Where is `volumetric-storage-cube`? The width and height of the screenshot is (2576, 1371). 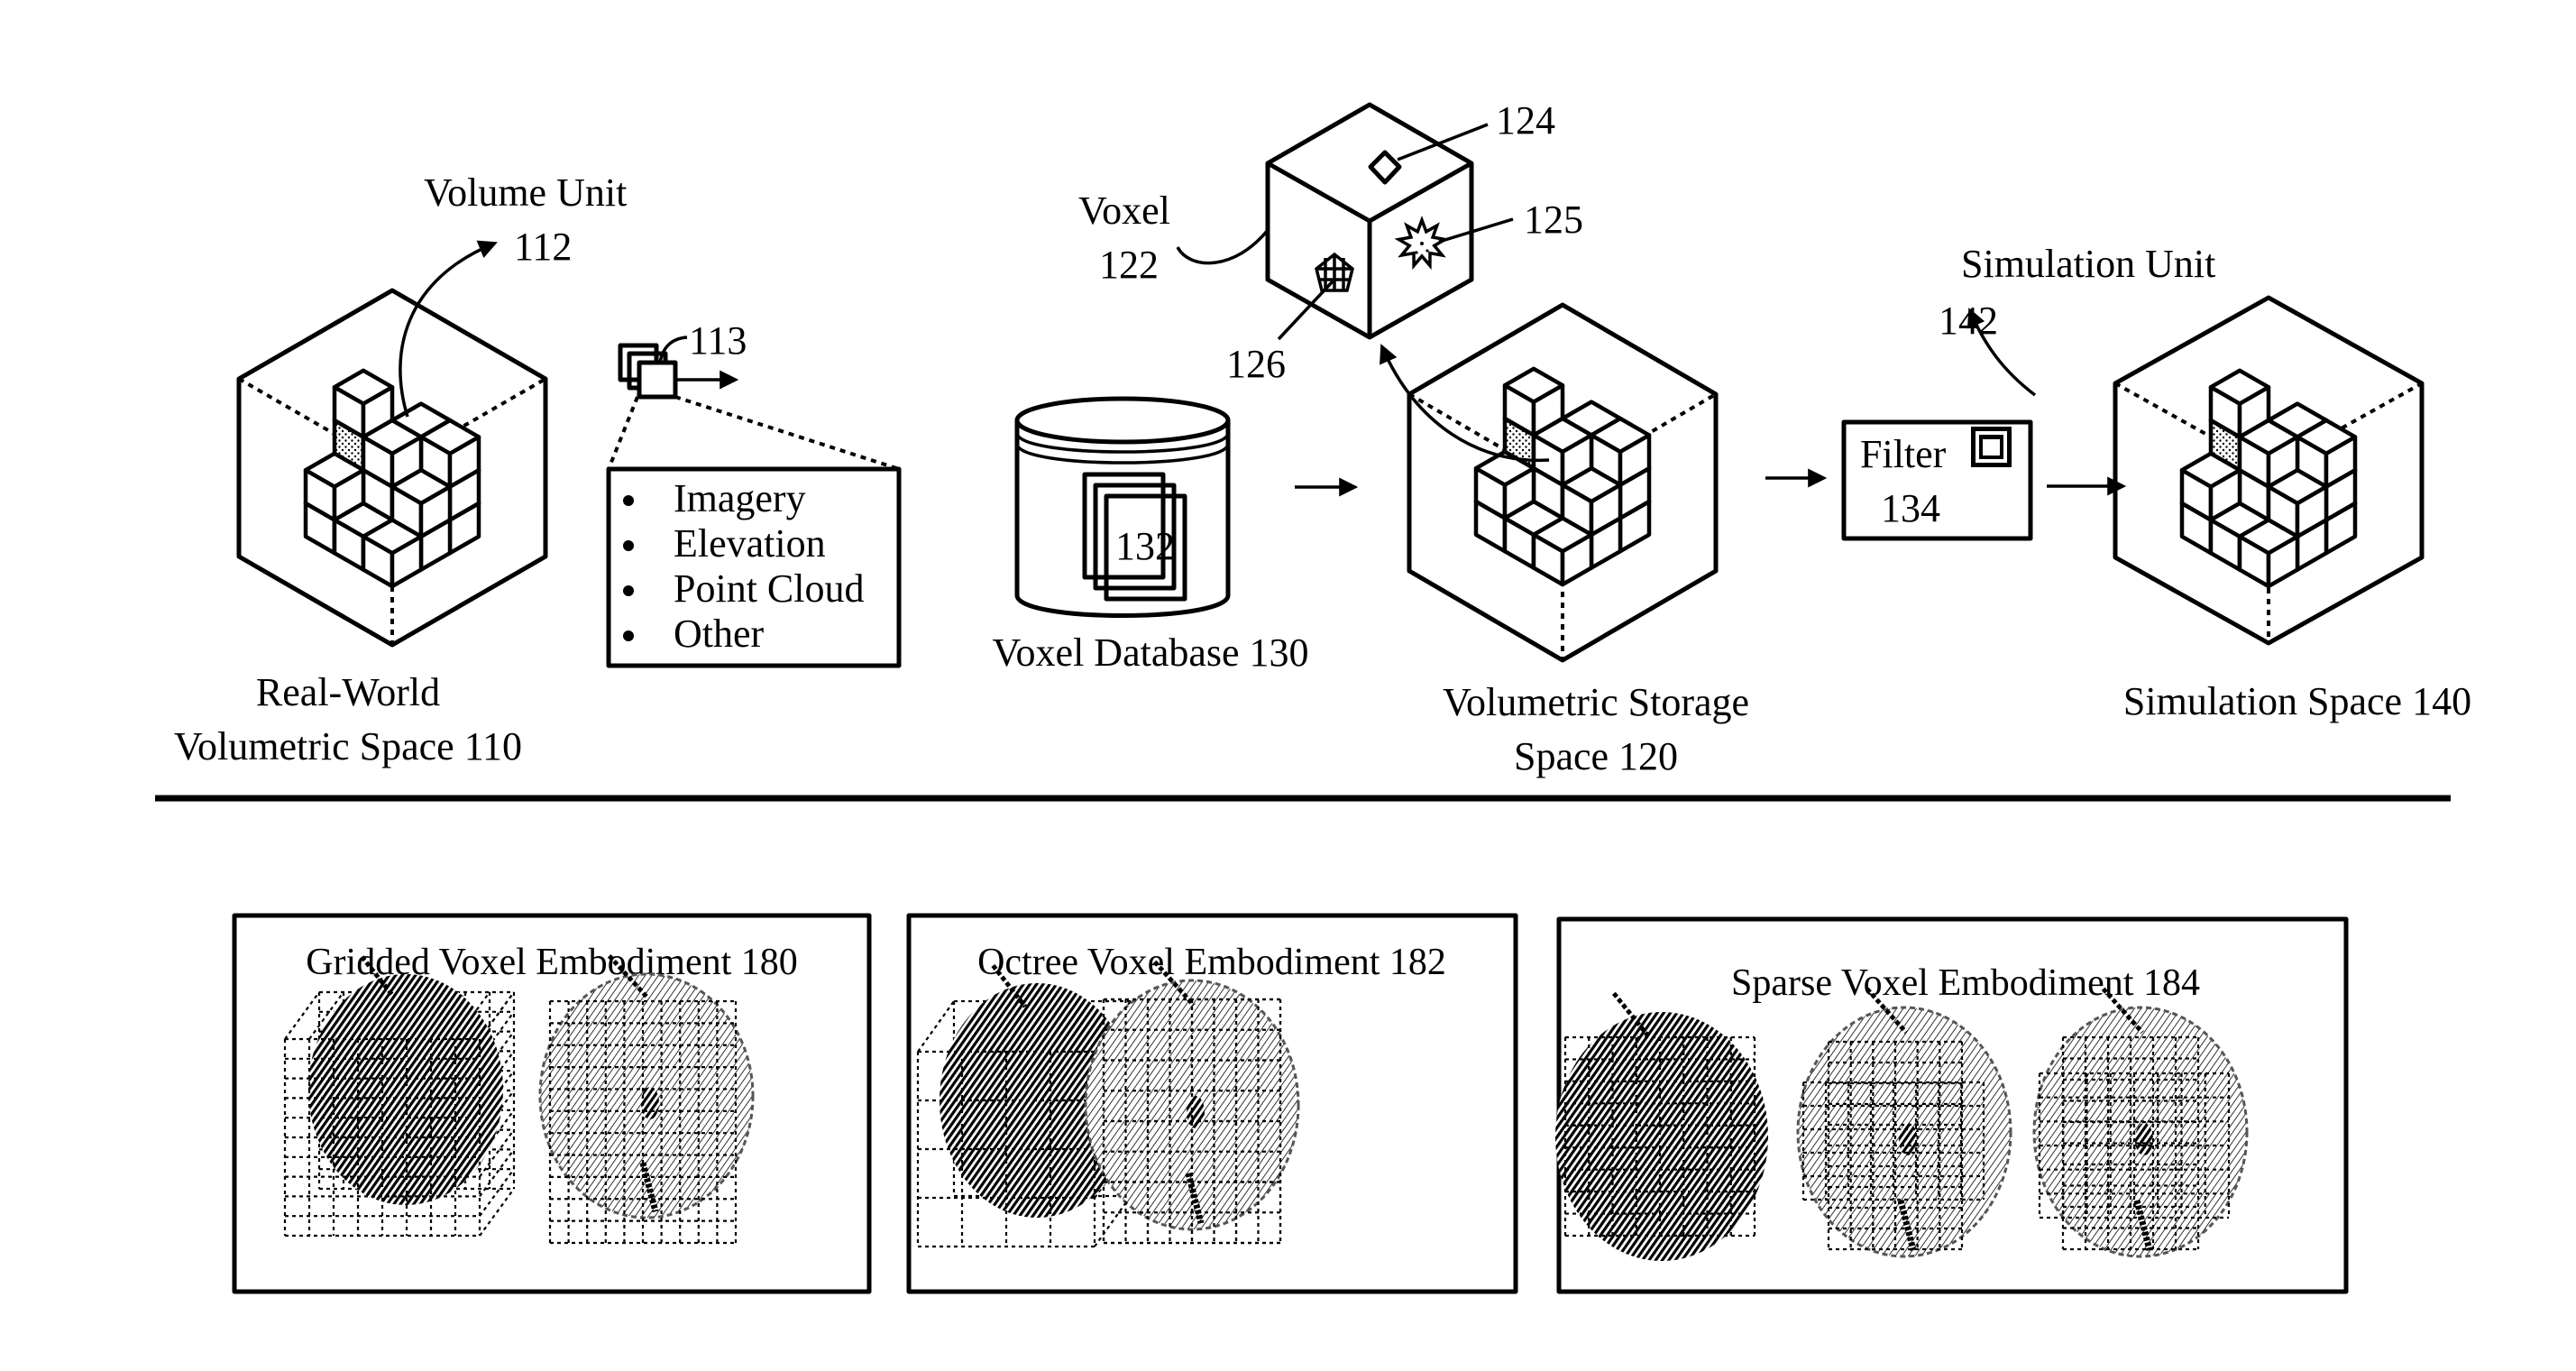
volumetric-storage-cube is located at coordinates (1563, 482).